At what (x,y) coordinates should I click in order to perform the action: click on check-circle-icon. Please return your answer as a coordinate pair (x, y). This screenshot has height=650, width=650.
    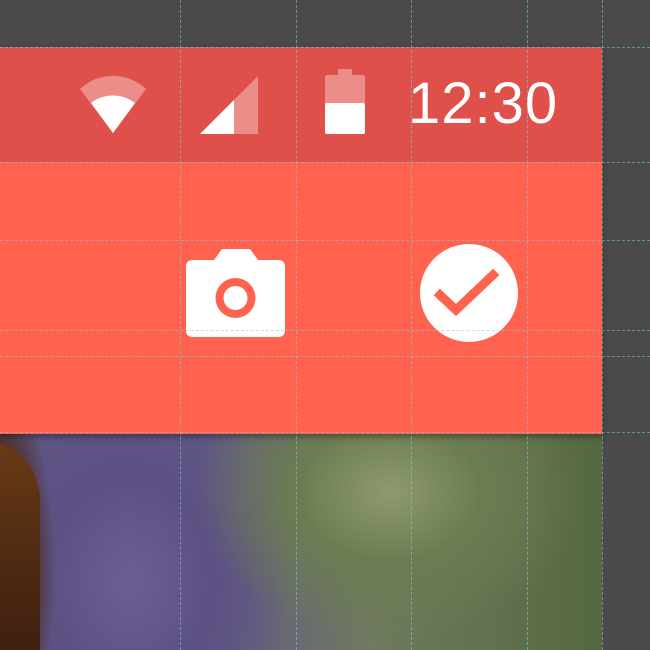
    Looking at the image, I should click on (469, 293).